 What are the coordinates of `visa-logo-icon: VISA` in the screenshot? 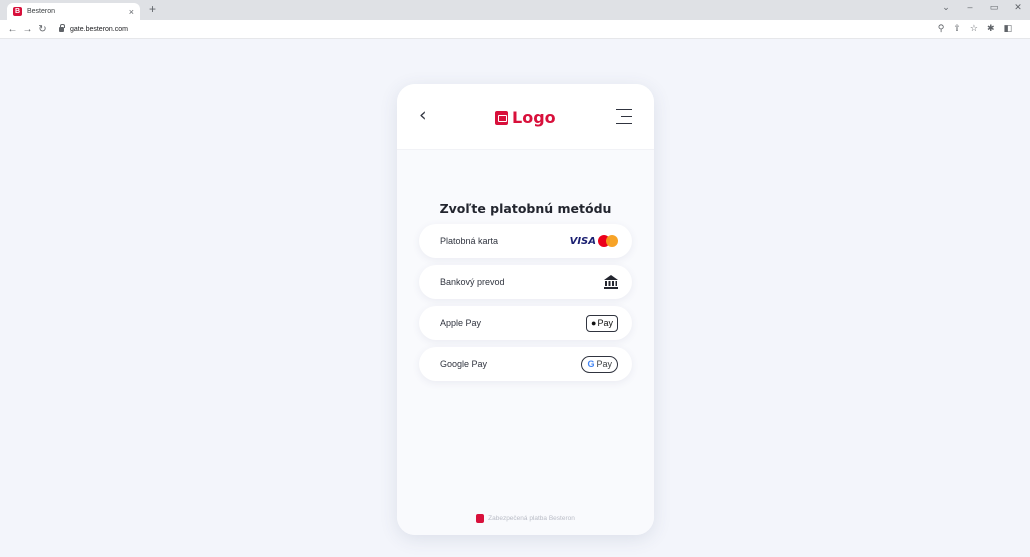 It's located at (582, 241).